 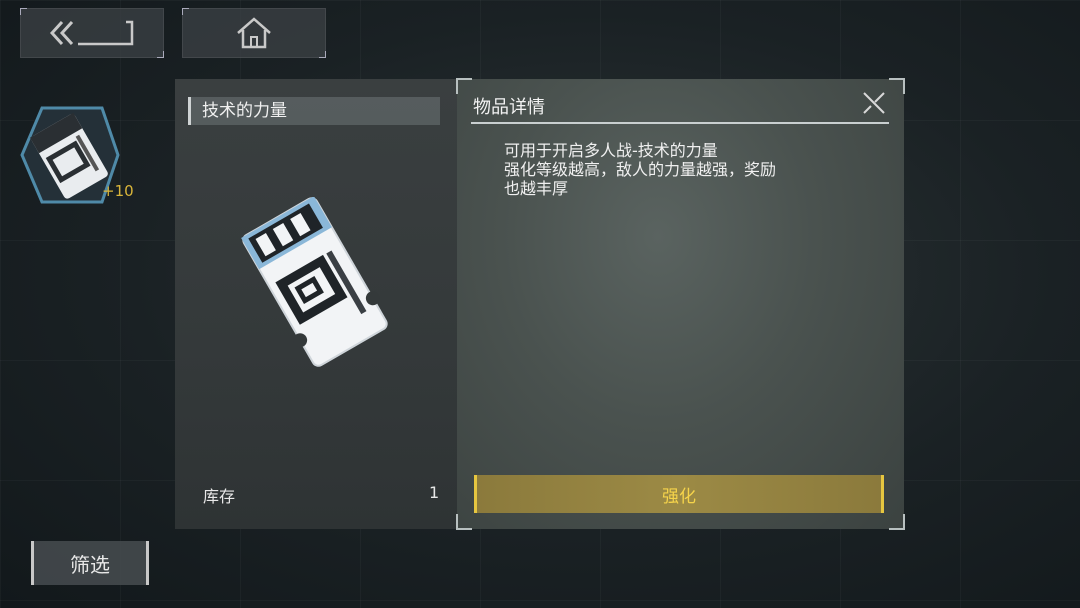 I want to click on home-icon, so click(x=254, y=33).